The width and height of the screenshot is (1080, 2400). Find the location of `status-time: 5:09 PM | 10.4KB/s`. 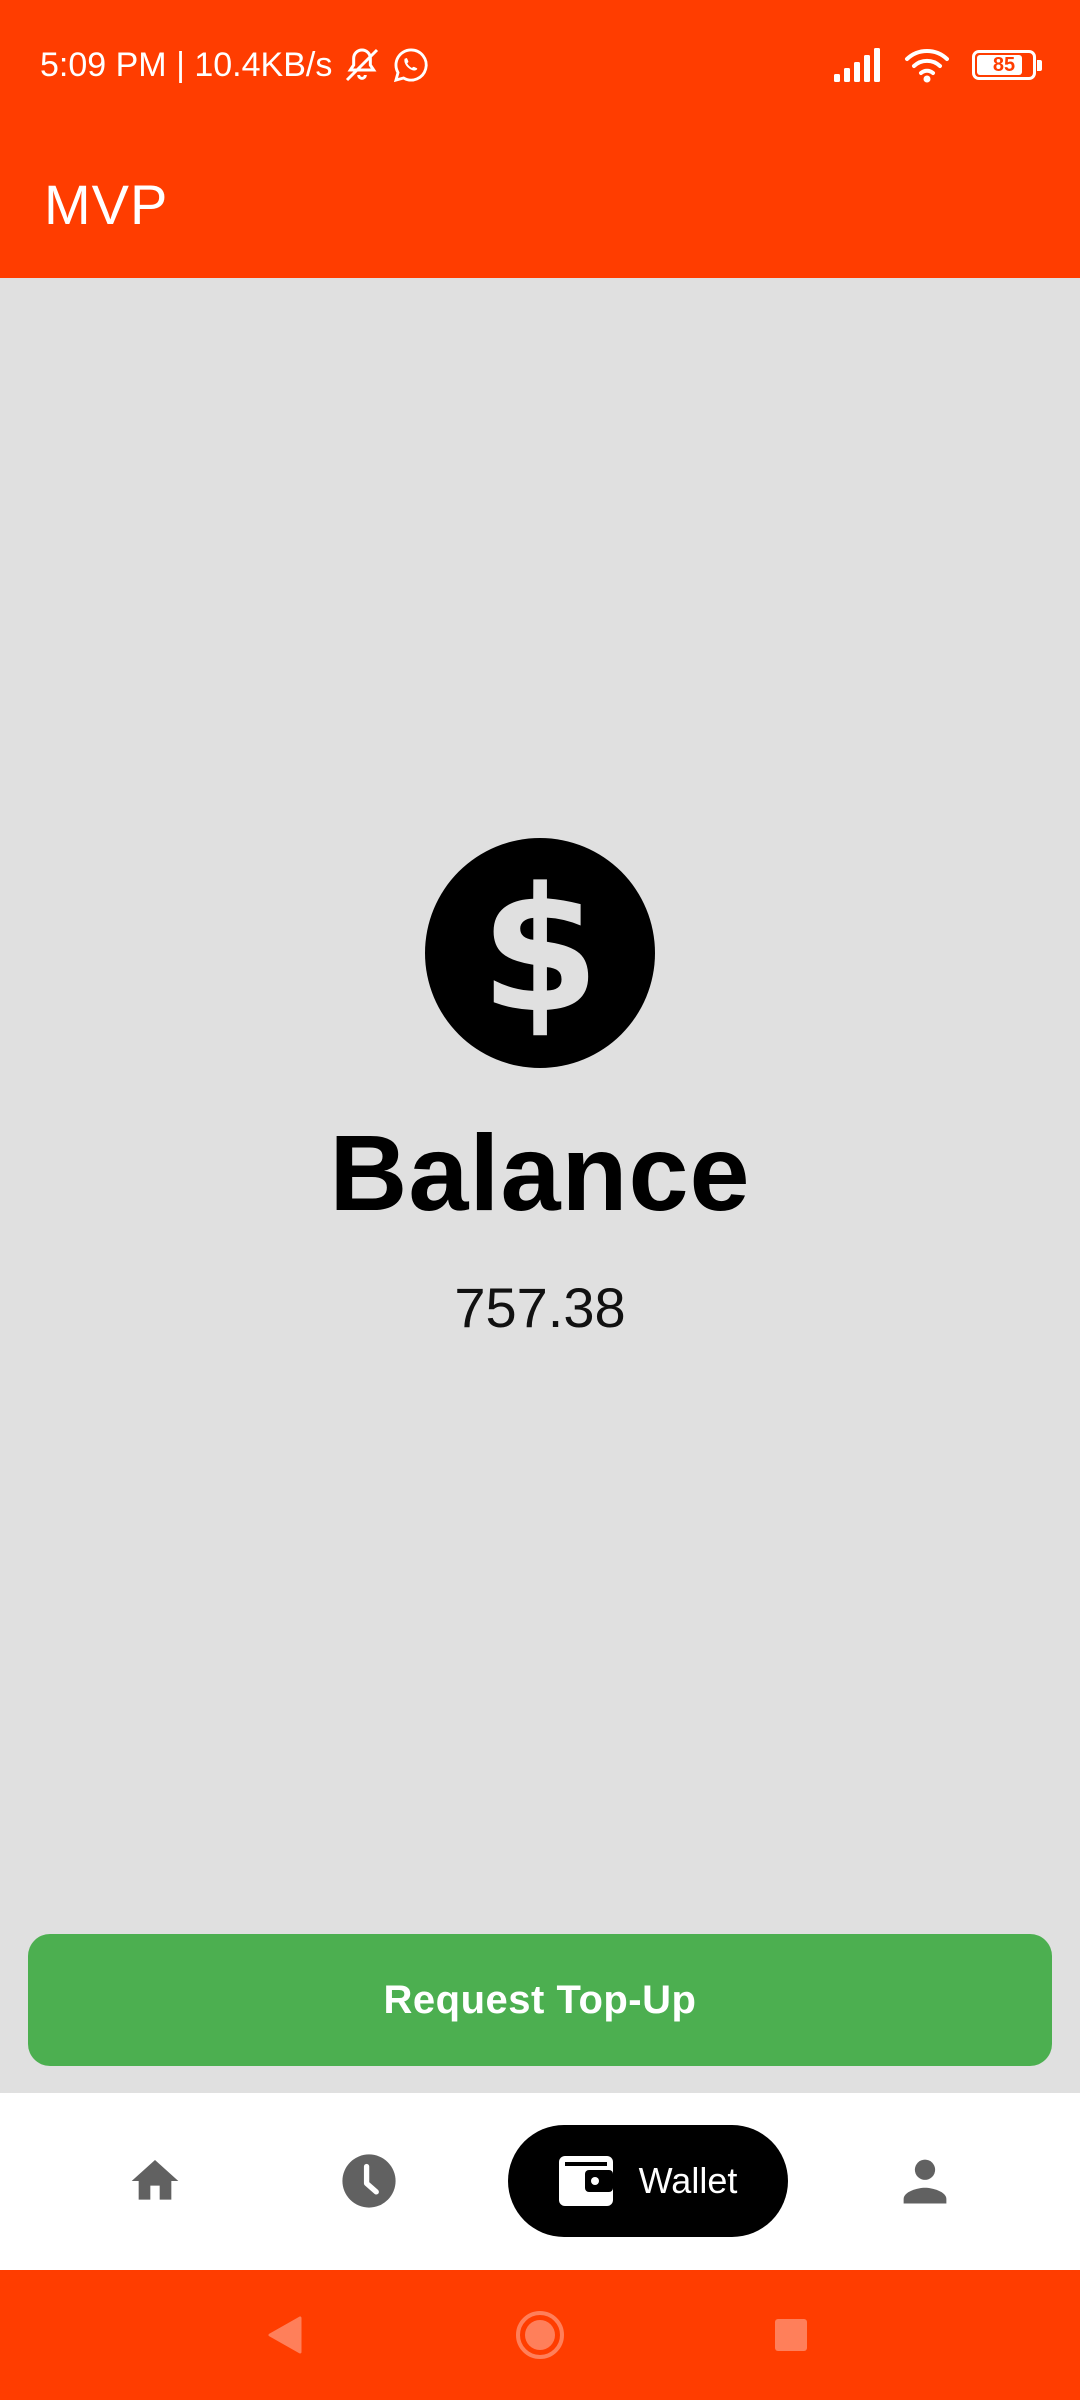

status-time: 5:09 PM | 10.4KB/s is located at coordinates (186, 64).